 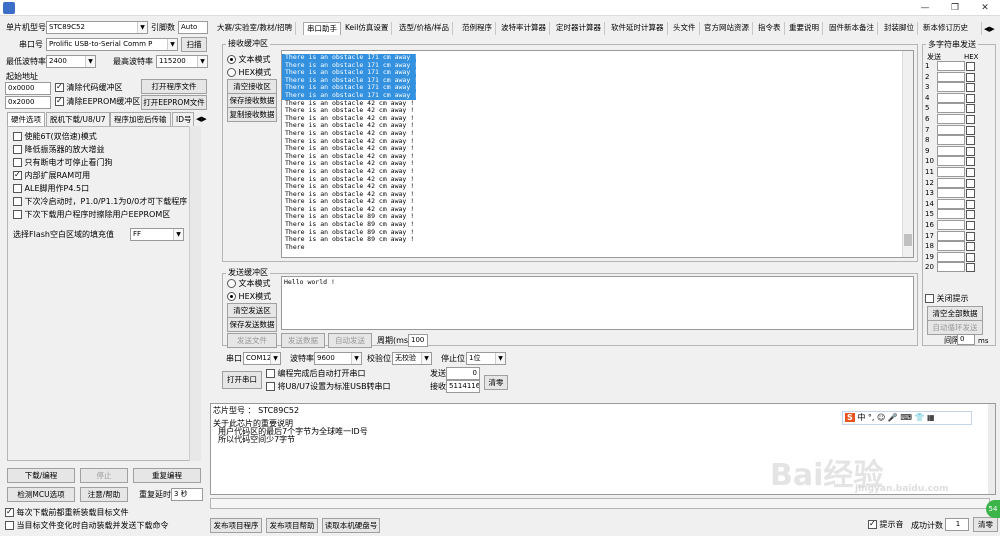 What do you see at coordinates (412, 358) in the screenshot?
I see `parity-select: 无校验 ▼` at bounding box center [412, 358].